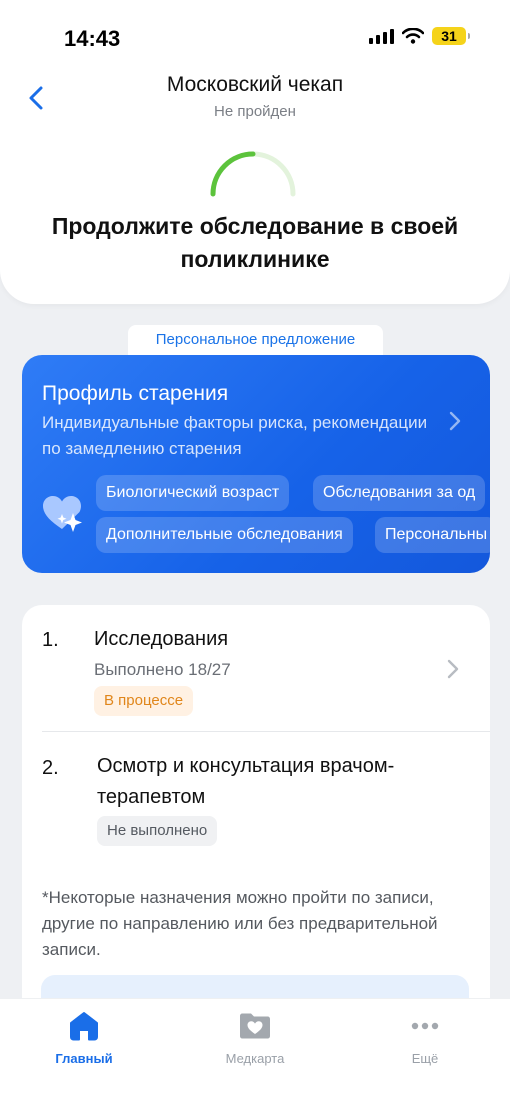  I want to click on chip-biological-age: Биологический возраст, so click(193, 493).